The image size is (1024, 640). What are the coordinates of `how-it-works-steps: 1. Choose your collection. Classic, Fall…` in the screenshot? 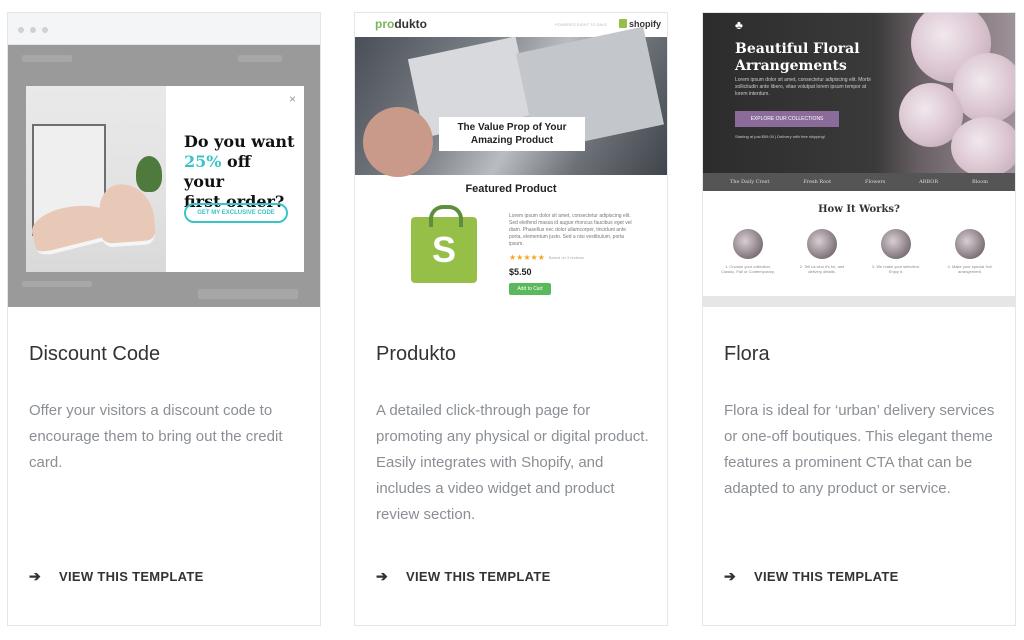 It's located at (859, 251).